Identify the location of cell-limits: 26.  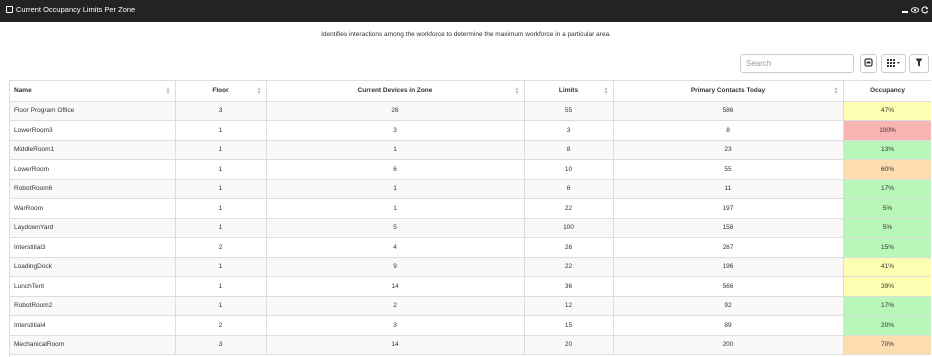
(569, 247).